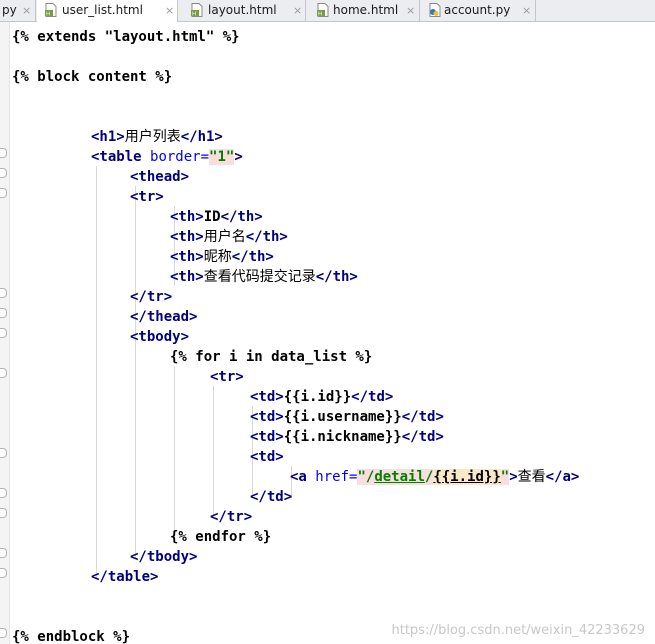 Image resolution: width=655 pixels, height=644 pixels. I want to click on tab-label: py, so click(9, 10).